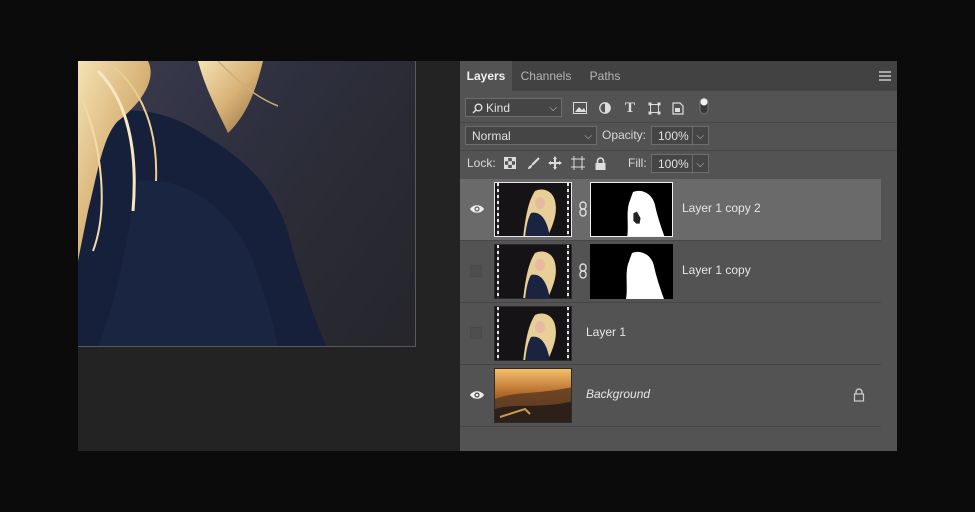 This screenshot has width=975, height=512. What do you see at coordinates (721, 208) in the screenshot?
I see `layer-name: Layer 1 copy 2` at bounding box center [721, 208].